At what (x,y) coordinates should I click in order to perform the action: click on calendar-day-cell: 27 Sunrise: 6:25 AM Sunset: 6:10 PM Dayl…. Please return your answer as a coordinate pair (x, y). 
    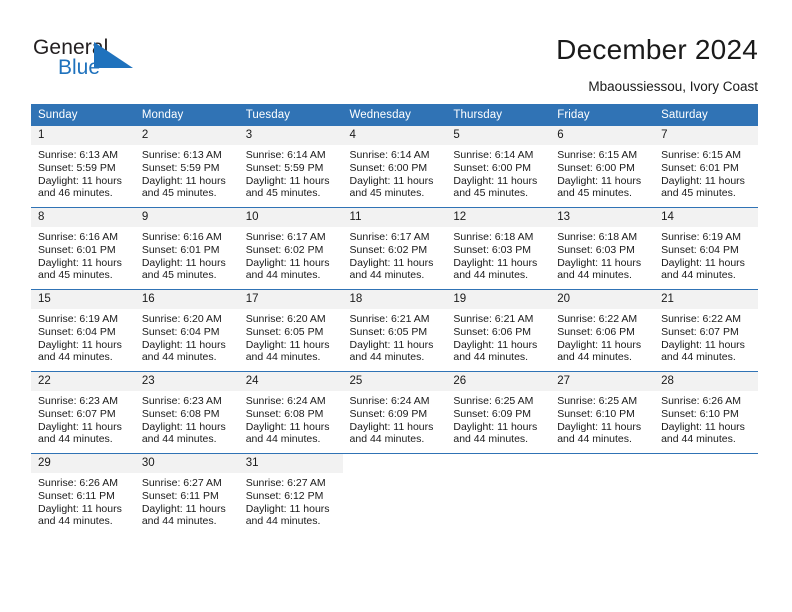
    Looking at the image, I should click on (602, 412).